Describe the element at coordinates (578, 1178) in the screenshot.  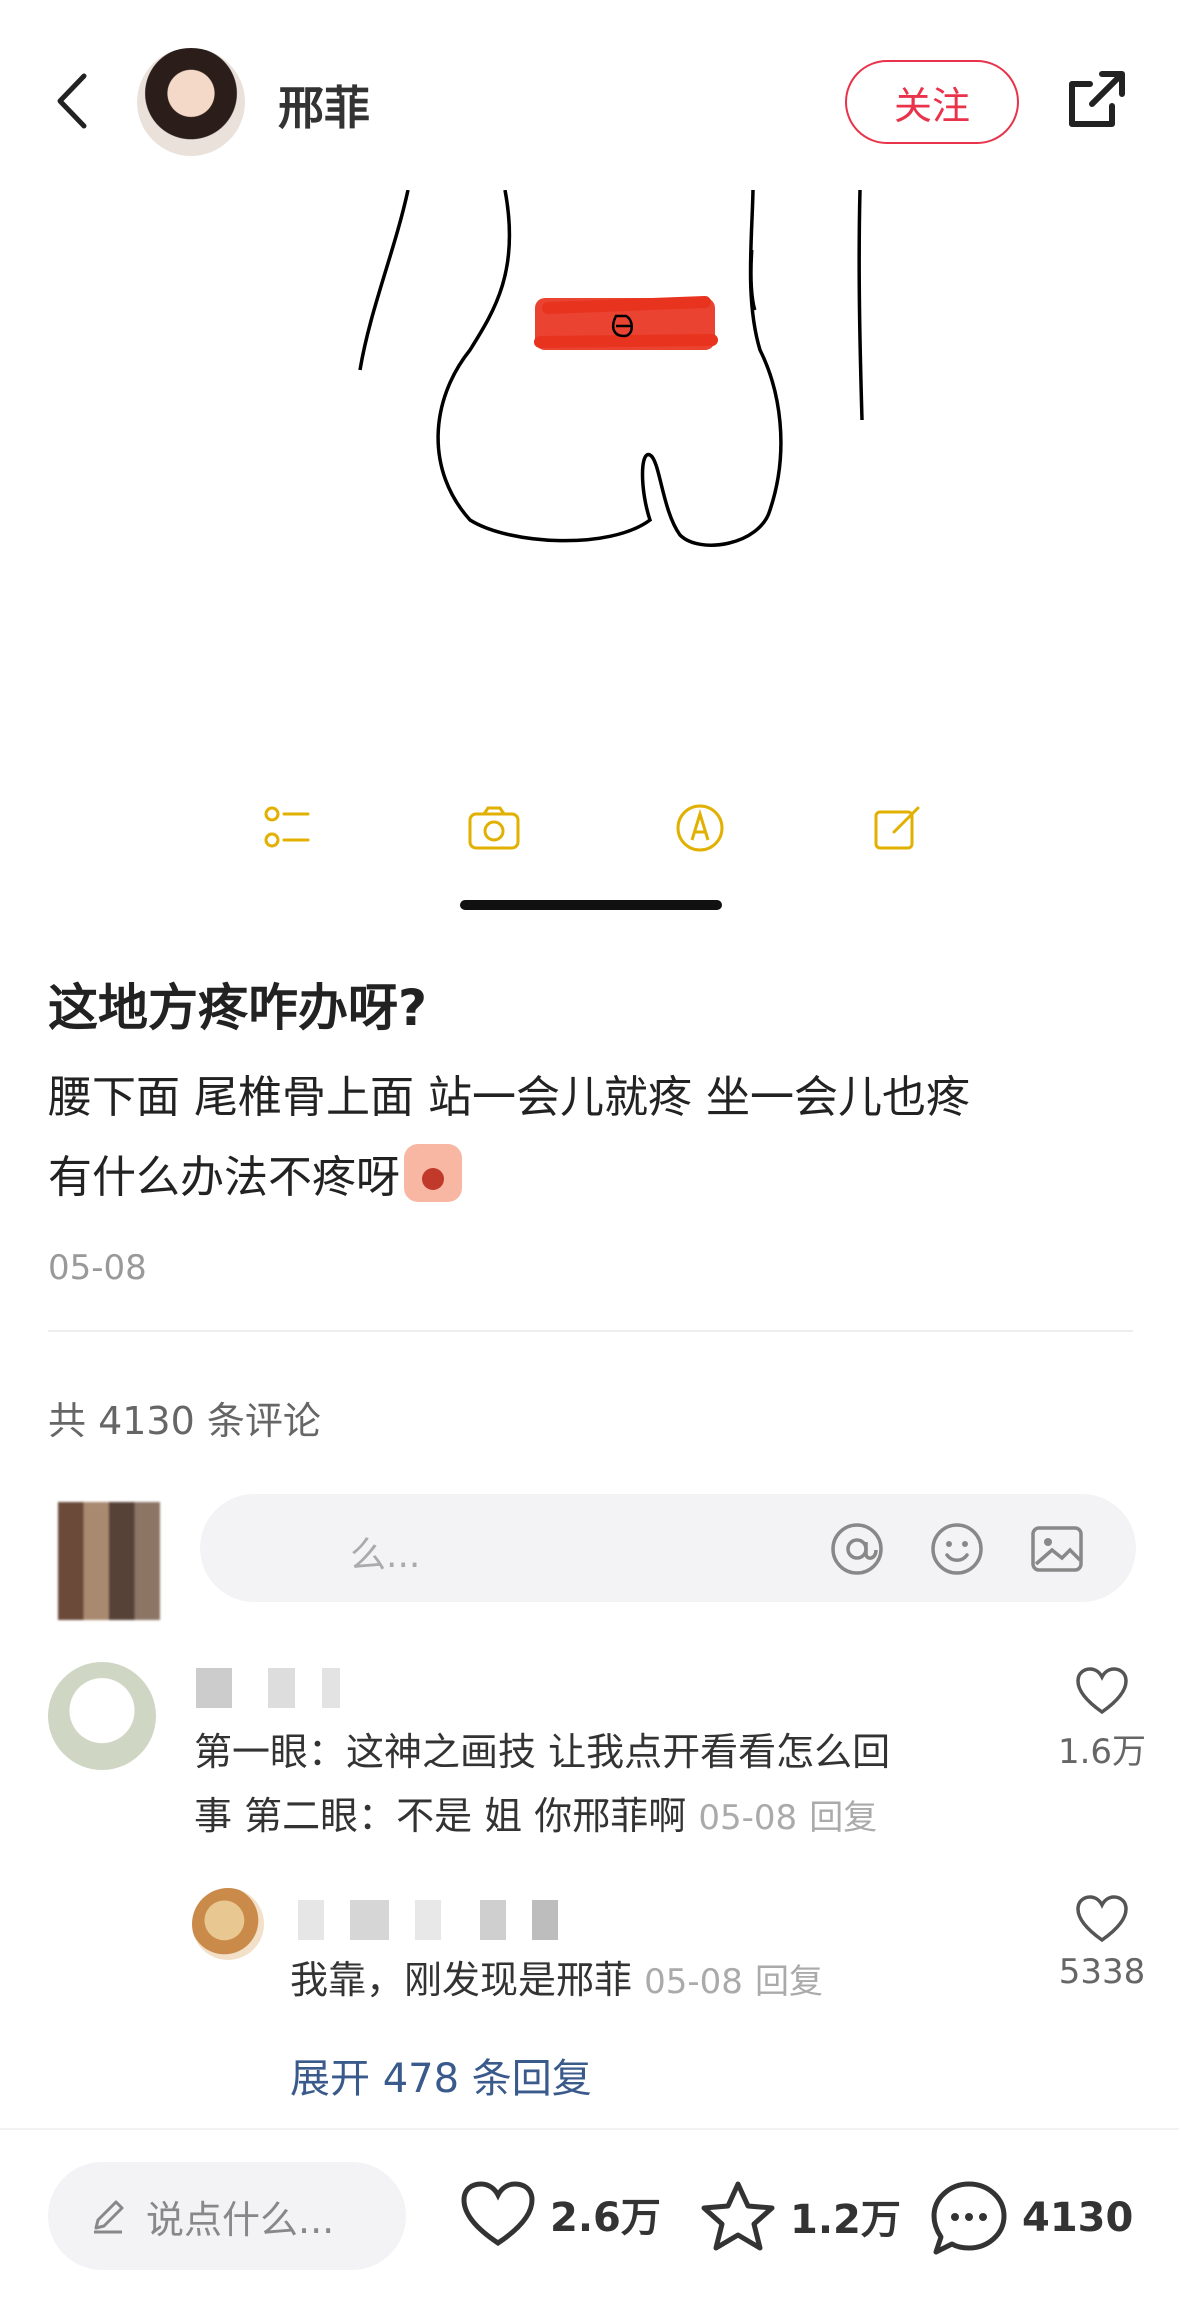
I see `post-body-line-2: 有什么办法不疼呀` at that location.